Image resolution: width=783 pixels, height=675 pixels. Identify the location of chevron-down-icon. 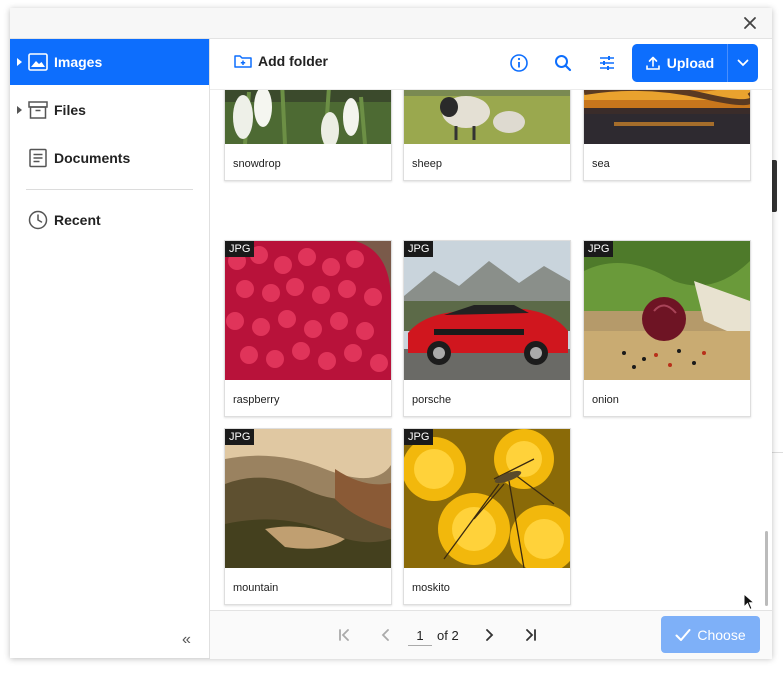
(743, 63).